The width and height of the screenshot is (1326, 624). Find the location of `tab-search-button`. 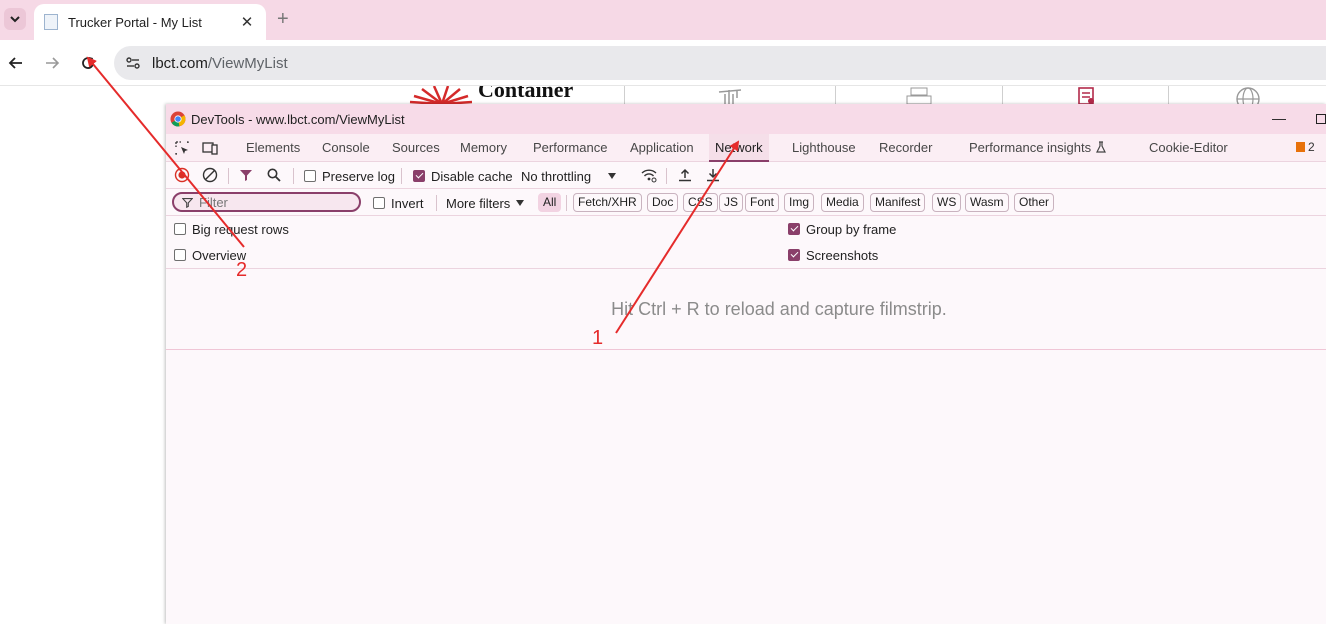

tab-search-button is located at coordinates (15, 19).